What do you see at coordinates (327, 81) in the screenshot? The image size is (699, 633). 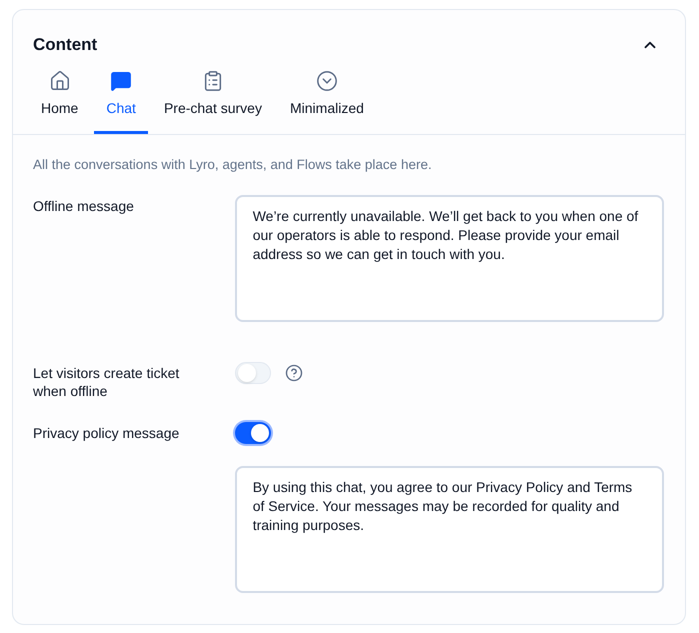 I see `chevron-circle-icon` at bounding box center [327, 81].